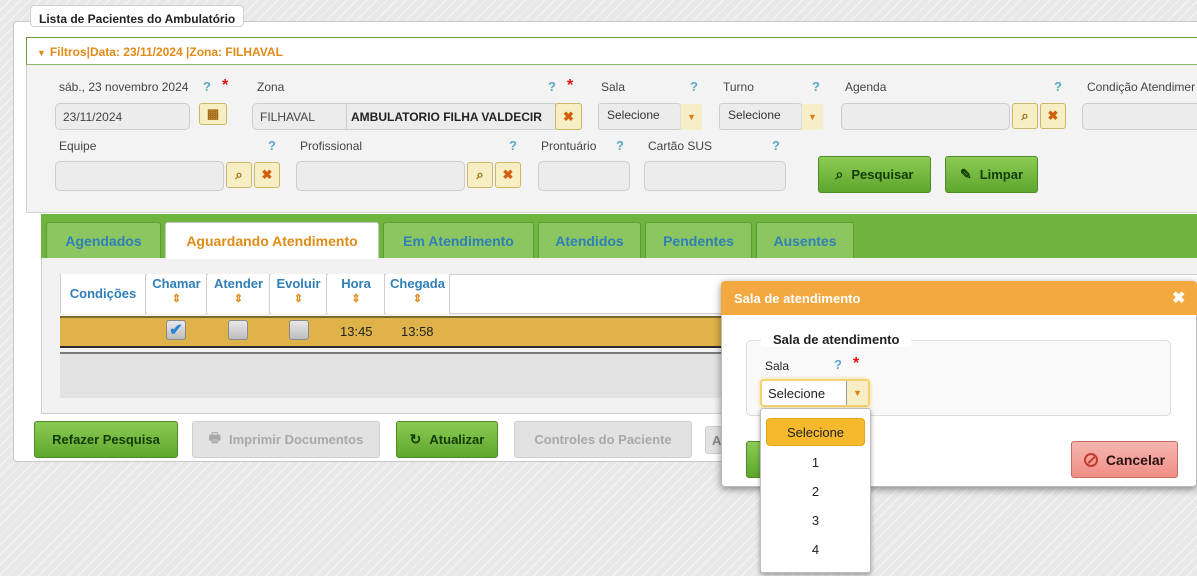 The height and width of the screenshot is (576, 1197). What do you see at coordinates (715, 176) in the screenshot?
I see `cartao-sus-input` at bounding box center [715, 176].